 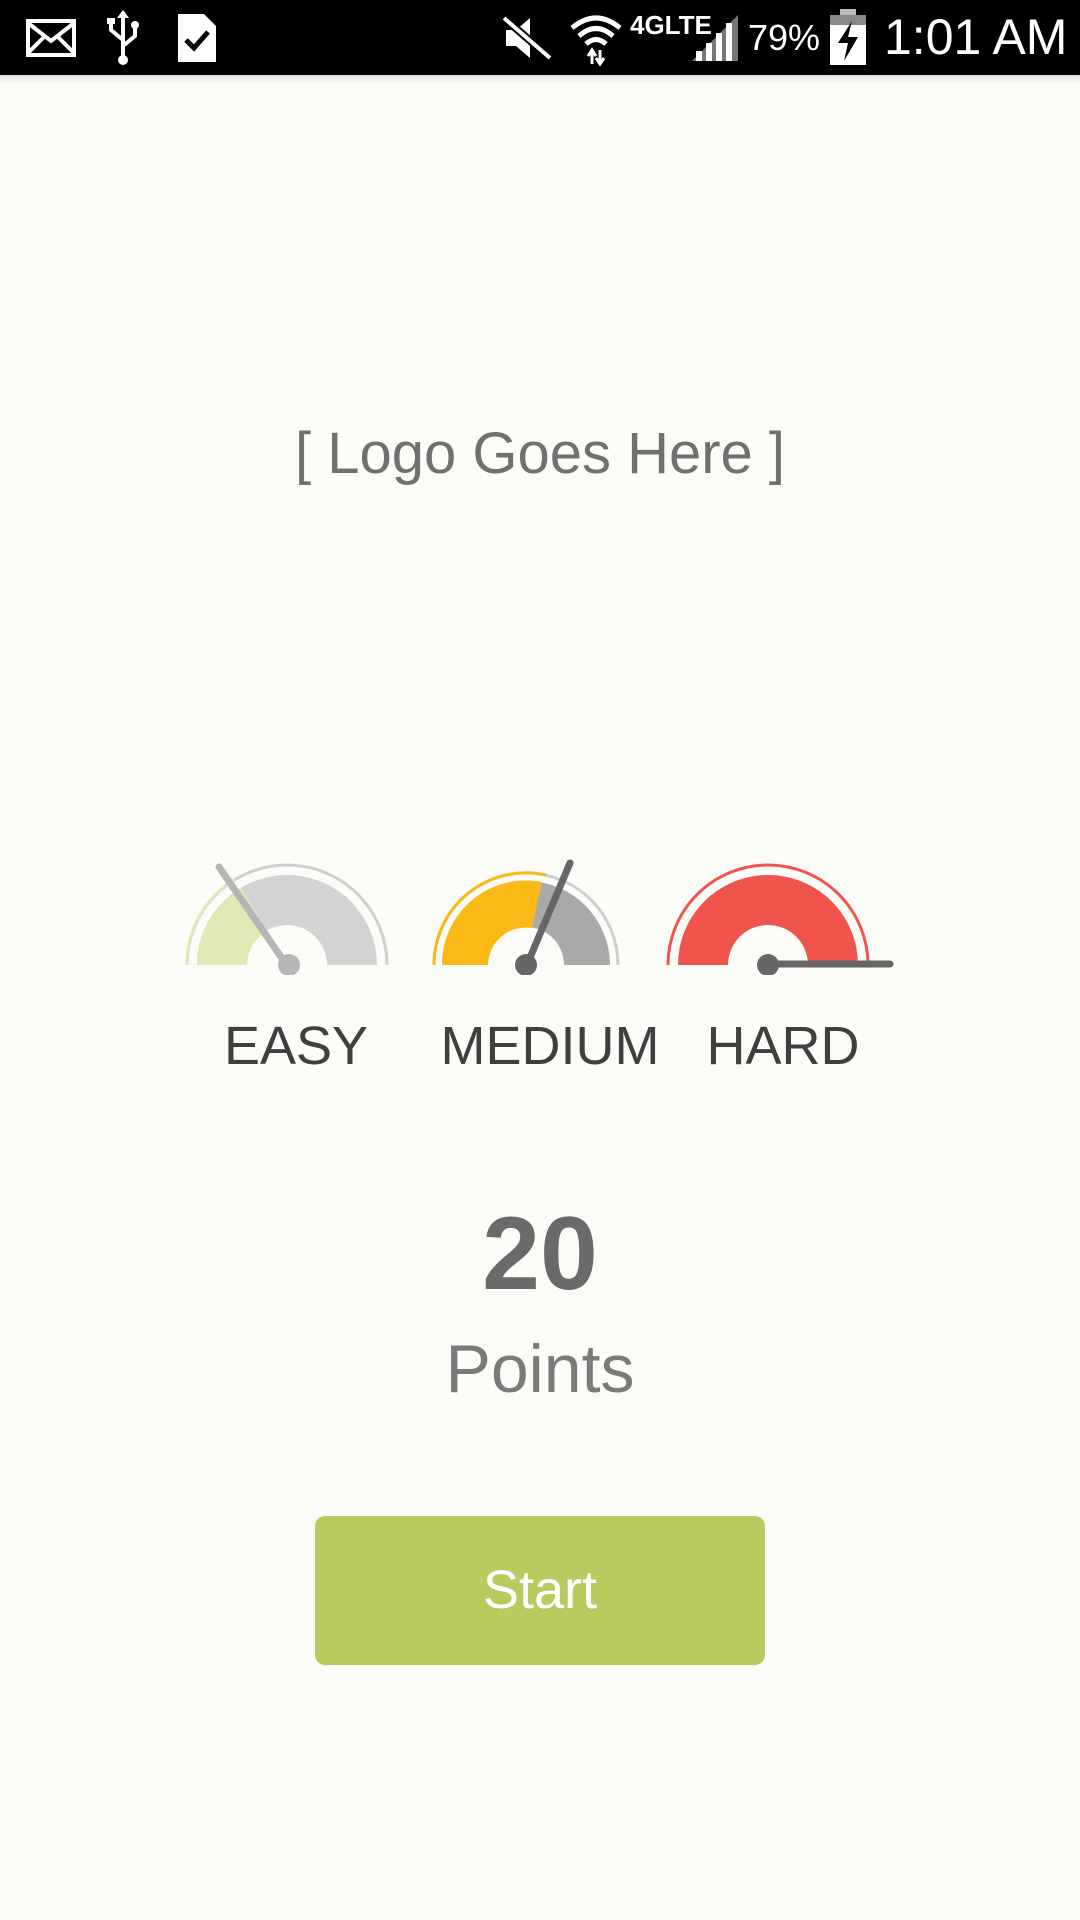 I want to click on difficulty-label-easy: EASY, so click(x=296, y=1046).